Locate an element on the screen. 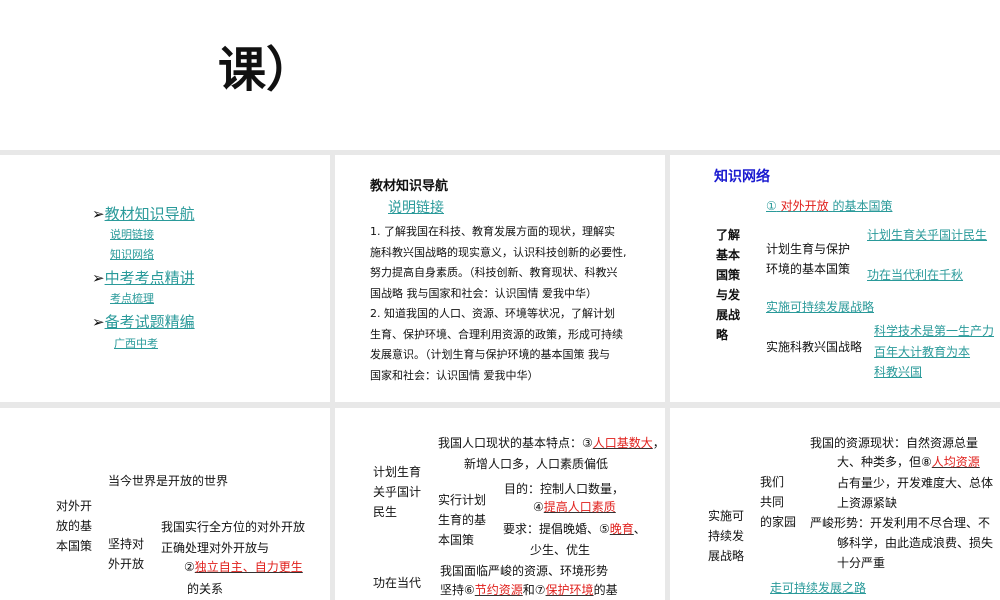 Image resolution: width=1000 pixels, height=600 pixels. text: 严峻形势：开发利用不尽合理、不 is located at coordinates (900, 523).